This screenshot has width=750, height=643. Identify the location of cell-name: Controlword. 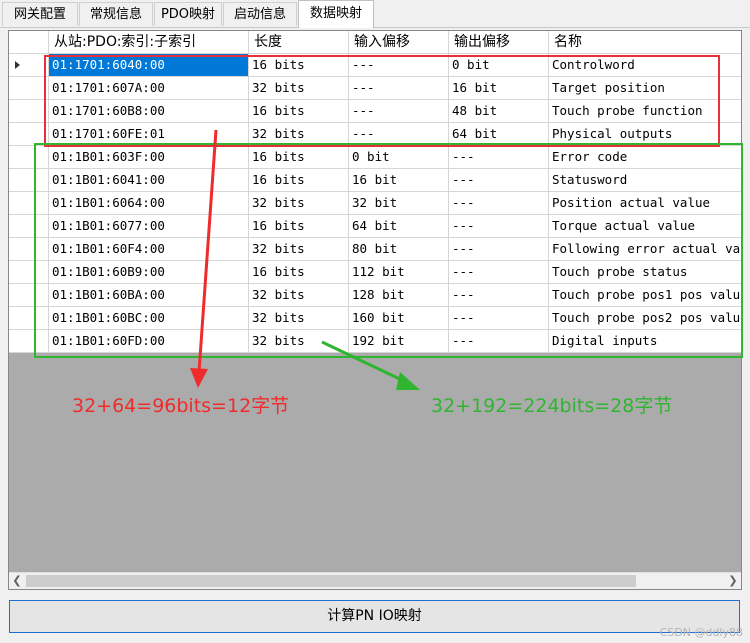
(645, 65).